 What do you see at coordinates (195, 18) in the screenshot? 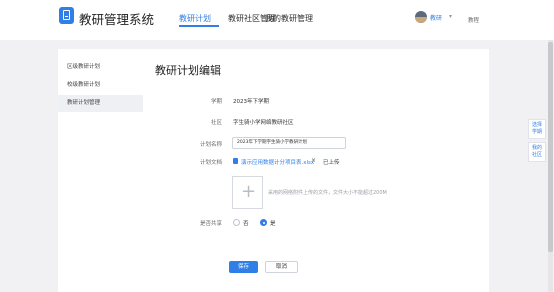
I see `nav-tab-plan: 教研计划` at bounding box center [195, 18].